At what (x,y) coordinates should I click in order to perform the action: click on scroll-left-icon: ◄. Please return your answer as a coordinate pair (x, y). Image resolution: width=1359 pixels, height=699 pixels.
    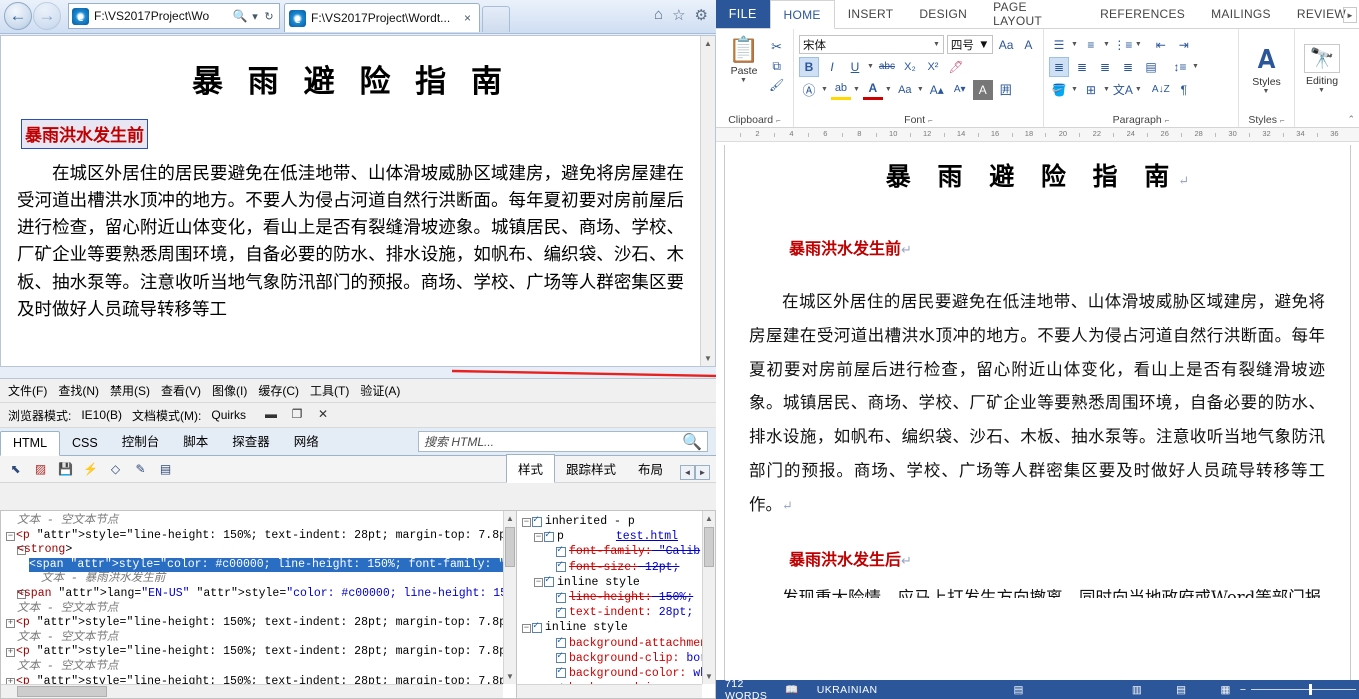
    Looking at the image, I should click on (687, 472).